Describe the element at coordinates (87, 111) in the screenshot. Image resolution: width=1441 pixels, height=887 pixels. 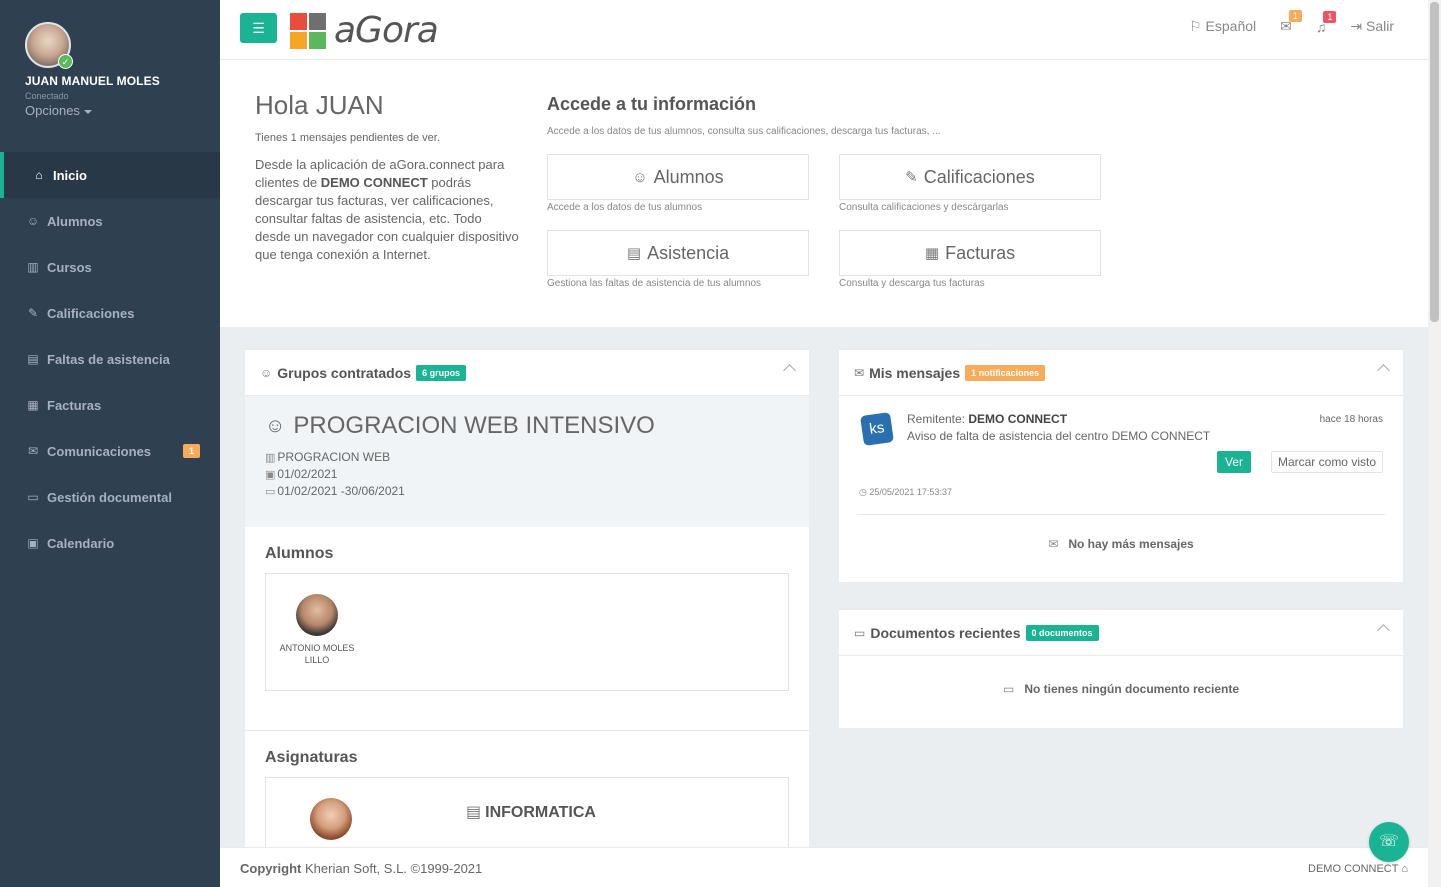
I see `caret-down-icon` at that location.